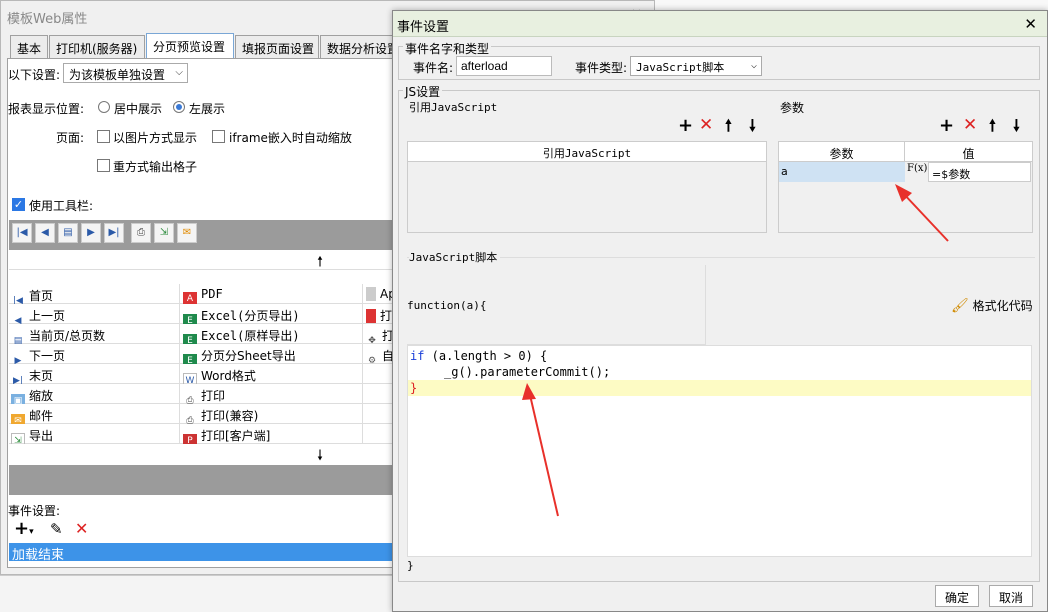 The height and width of the screenshot is (612, 1048). I want to click on arrow-to-code, so click(544, 455).